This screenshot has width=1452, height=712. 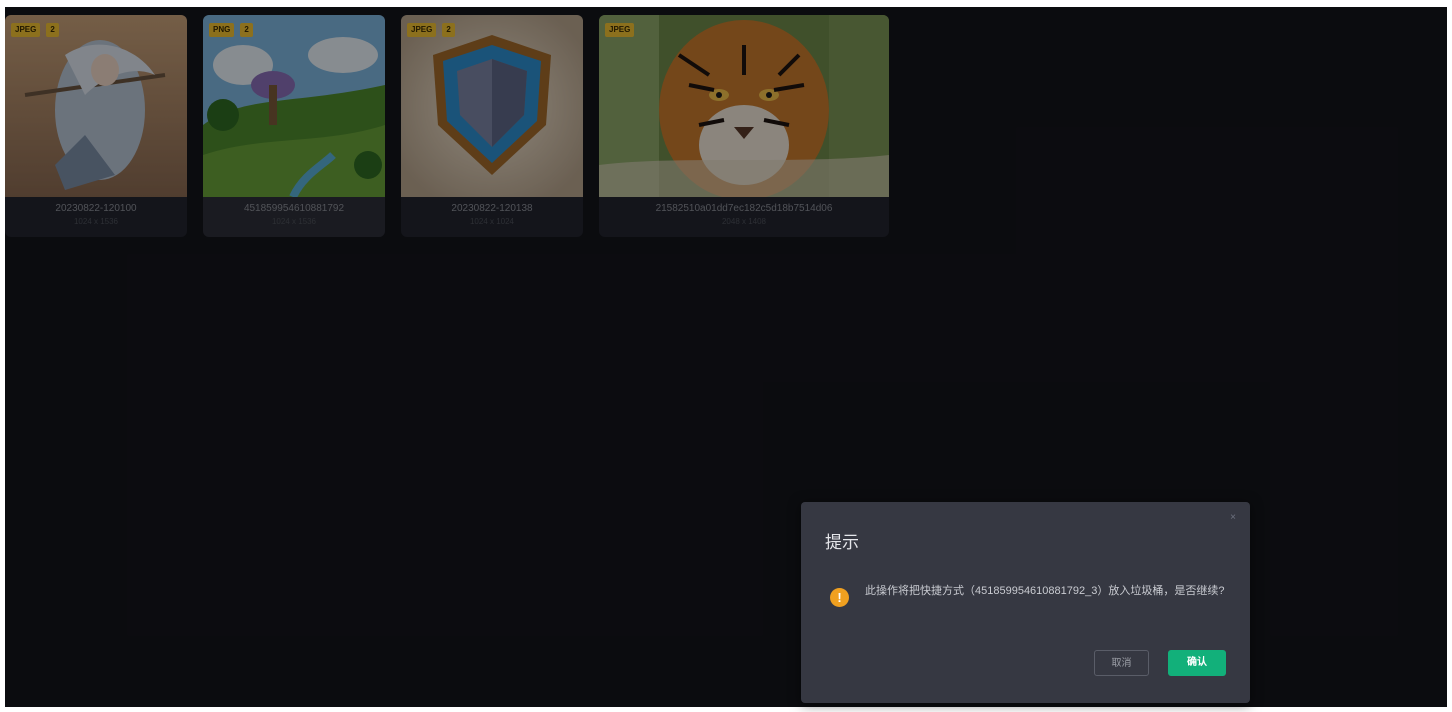 I want to click on image-card: PNG 2 451859954610881792 1024 x 1536, so click(x=294, y=126).